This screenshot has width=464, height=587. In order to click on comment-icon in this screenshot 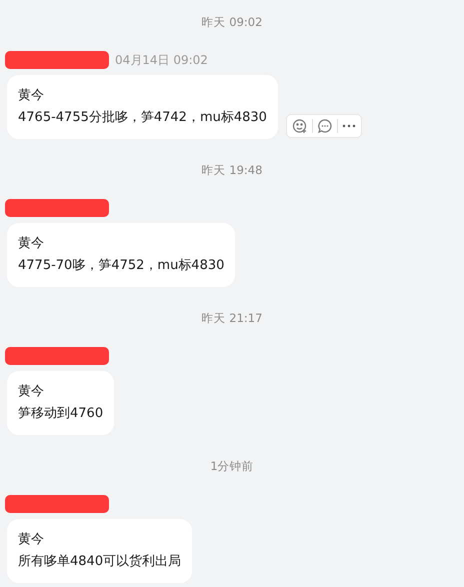, I will do `click(324, 126)`.